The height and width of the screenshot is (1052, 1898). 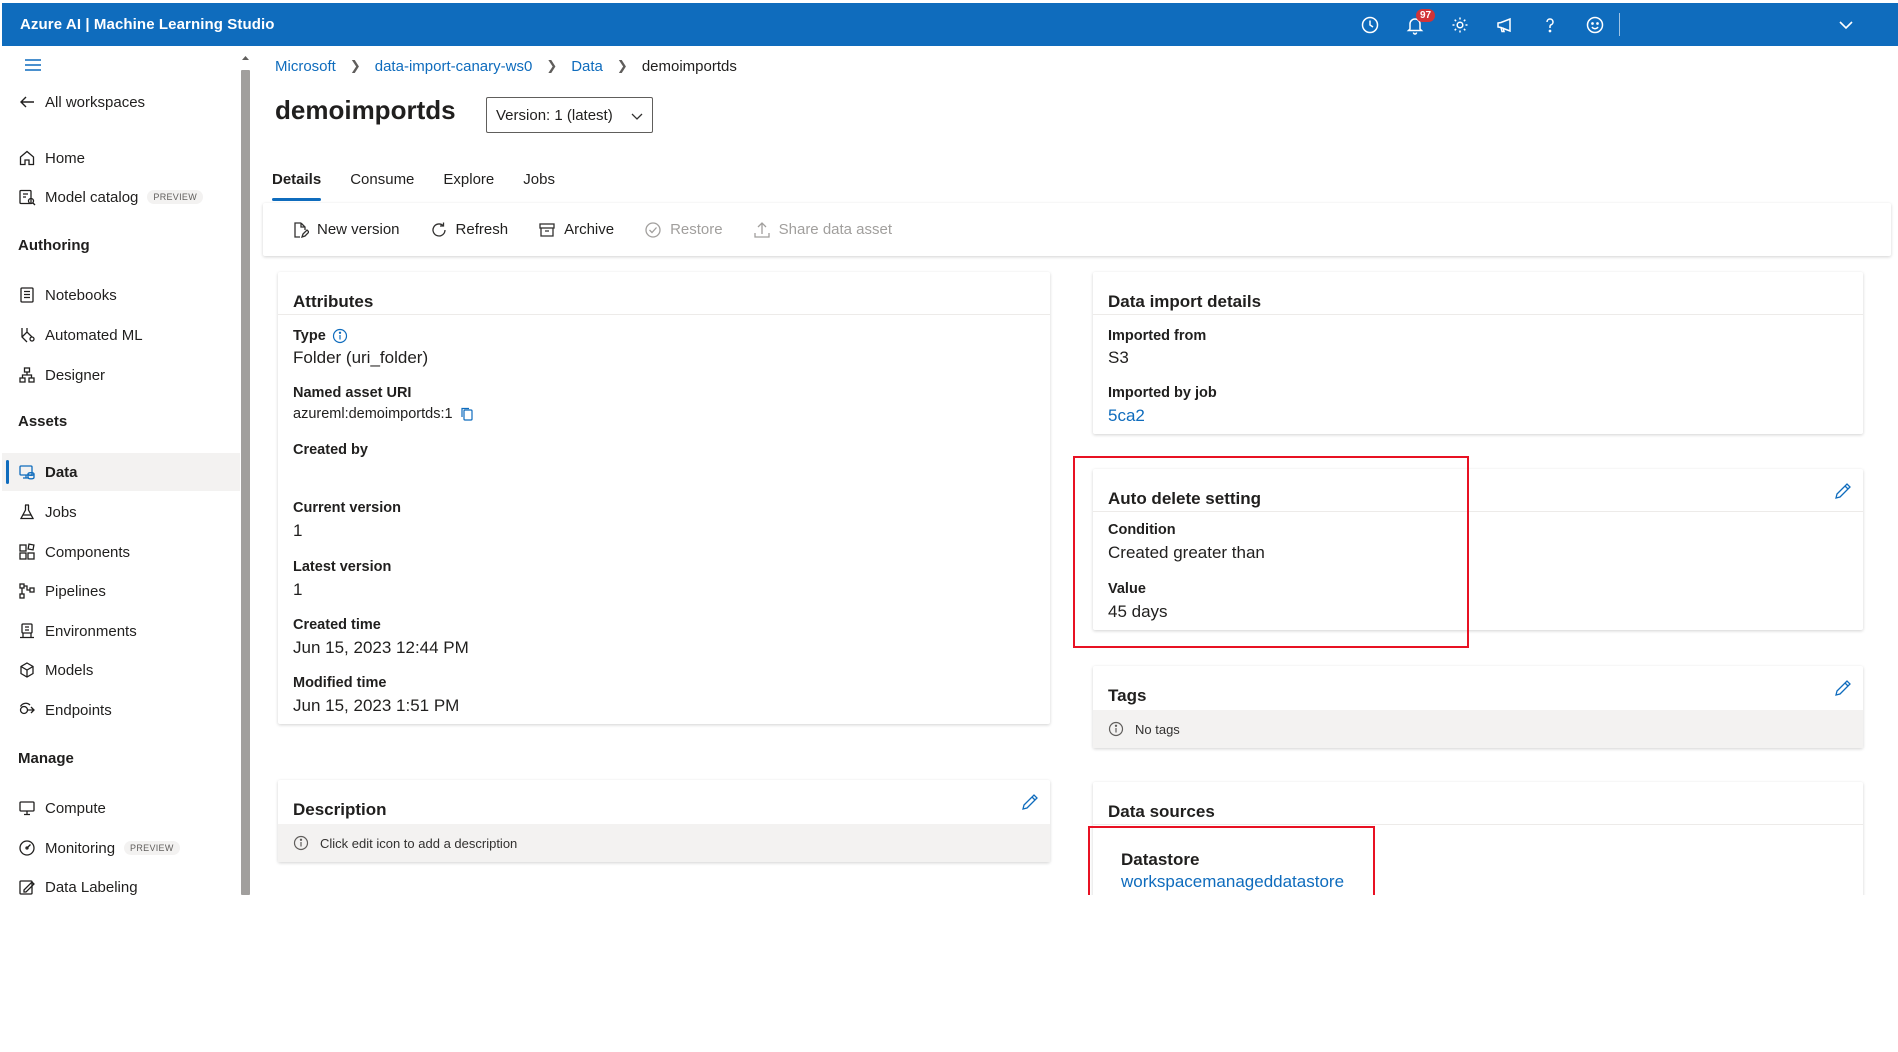 I want to click on sidebar-scrollbar, so click(x=245, y=473).